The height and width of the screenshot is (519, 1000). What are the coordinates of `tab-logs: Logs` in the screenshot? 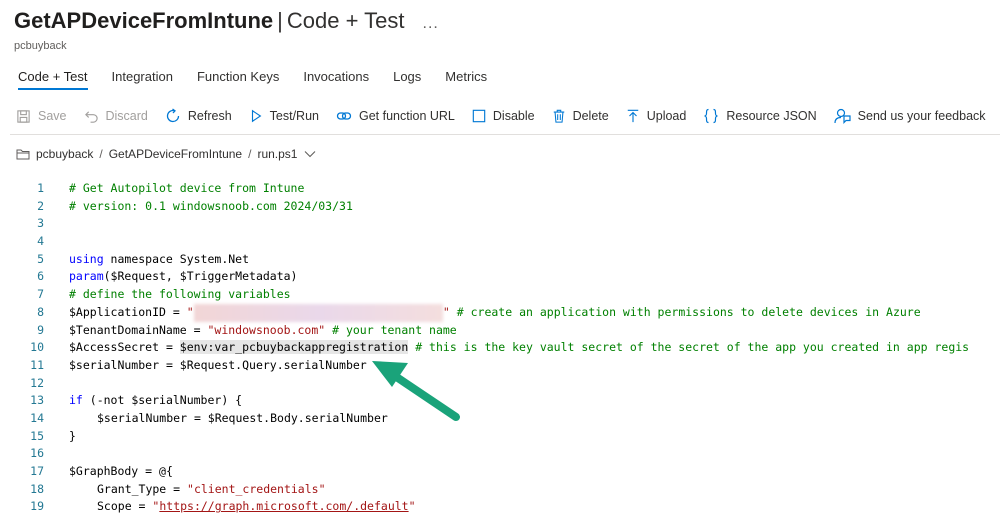 It's located at (407, 79).